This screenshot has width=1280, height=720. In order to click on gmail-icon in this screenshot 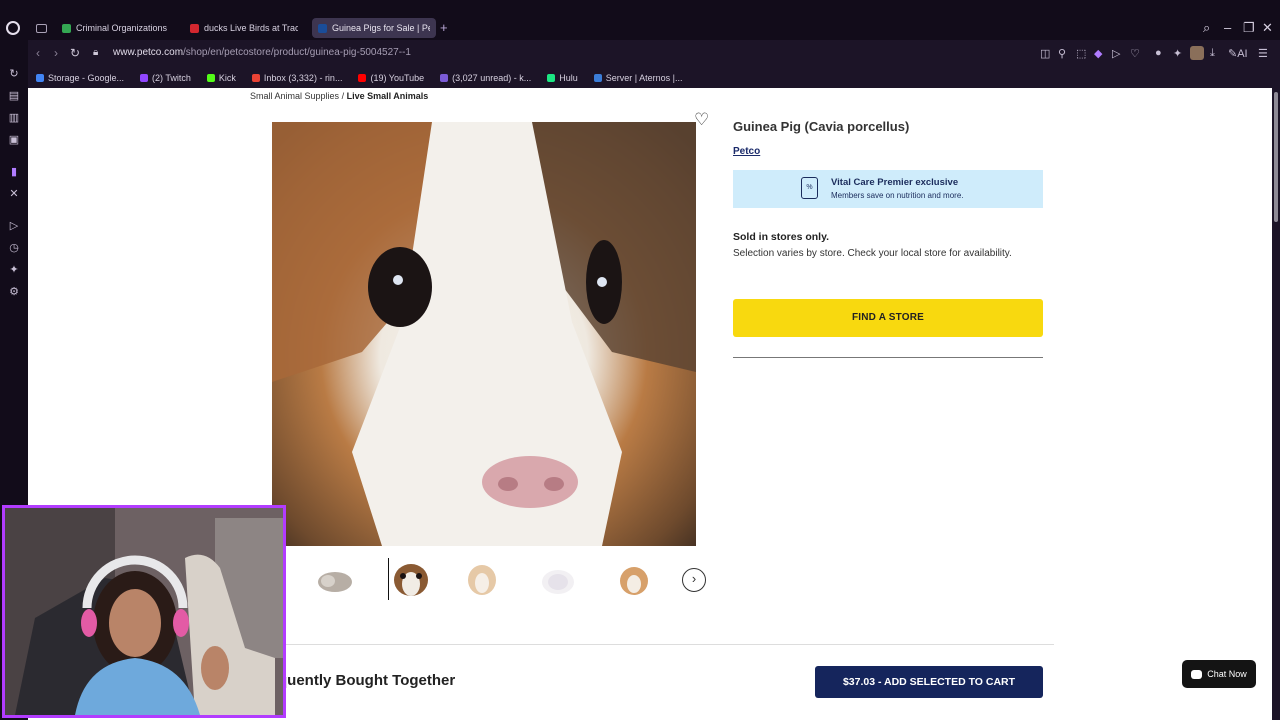, I will do `click(255, 78)`.